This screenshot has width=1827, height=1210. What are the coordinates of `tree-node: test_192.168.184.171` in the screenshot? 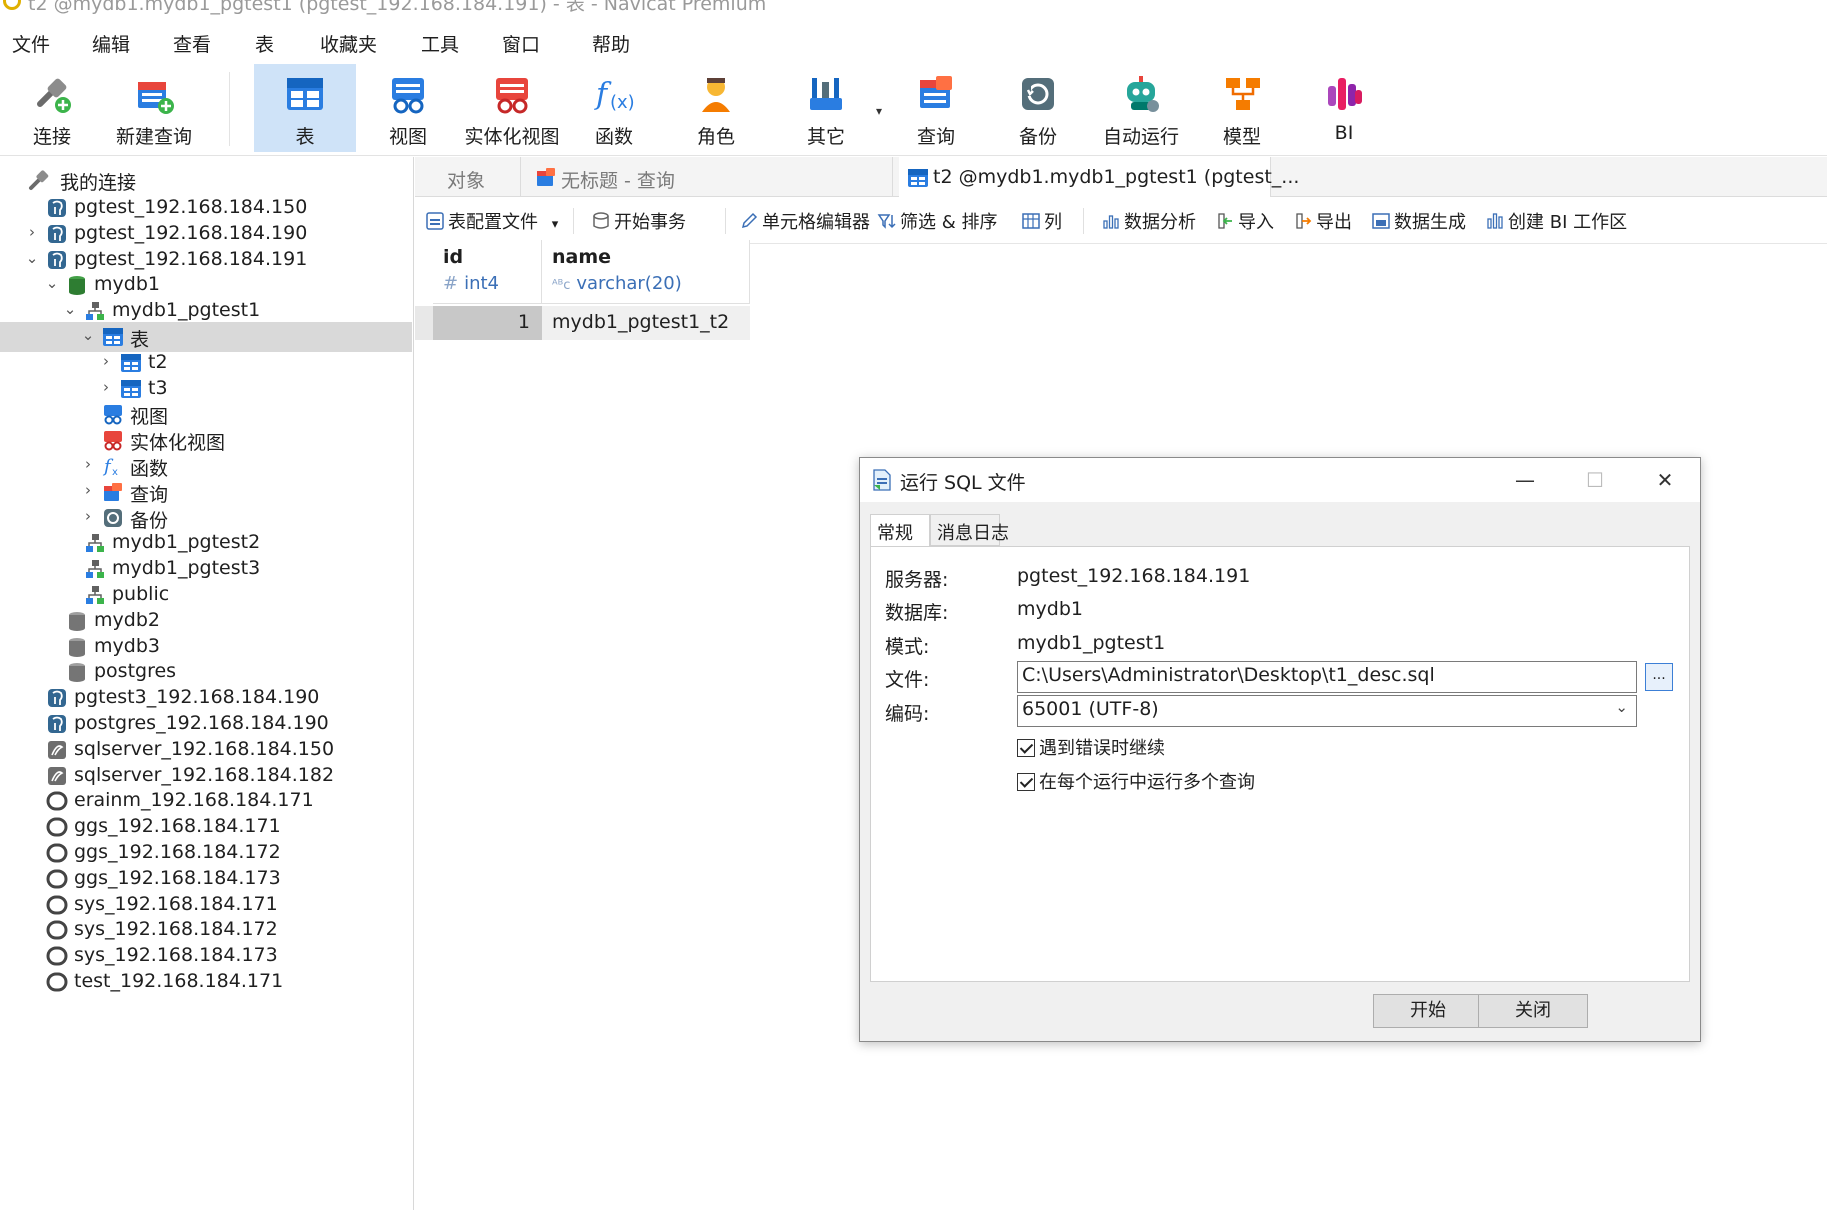 It's located at (206, 982).